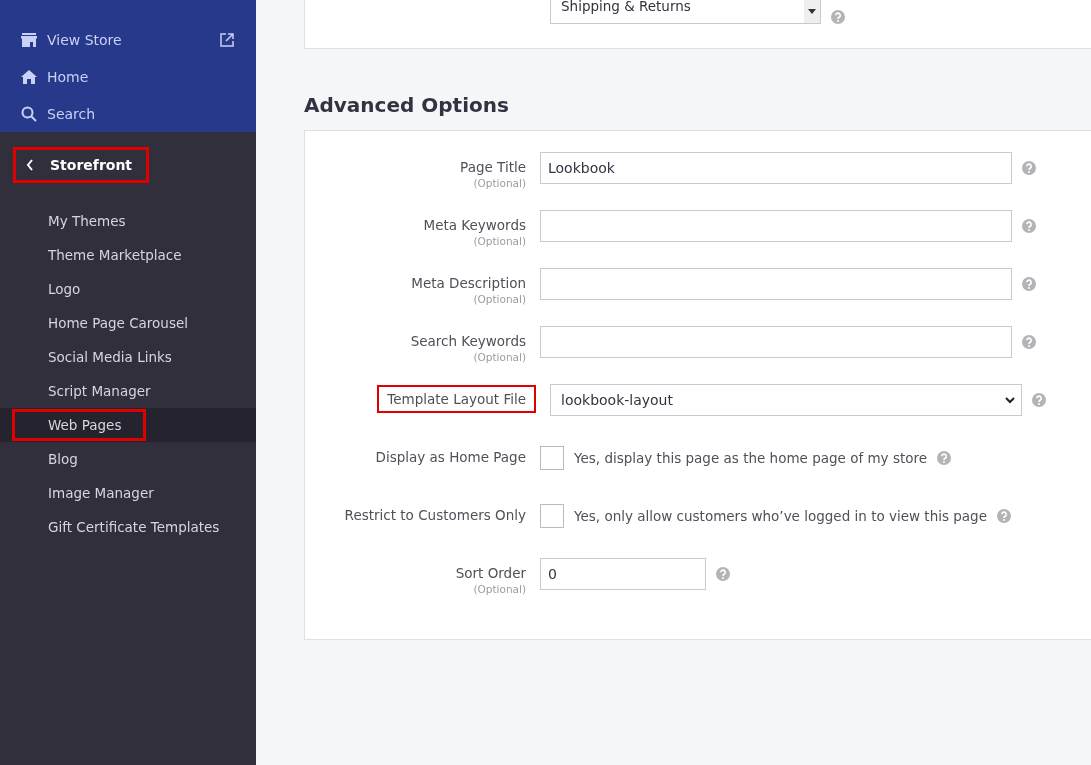  What do you see at coordinates (468, 341) in the screenshot?
I see `field-label: Search Keywords` at bounding box center [468, 341].